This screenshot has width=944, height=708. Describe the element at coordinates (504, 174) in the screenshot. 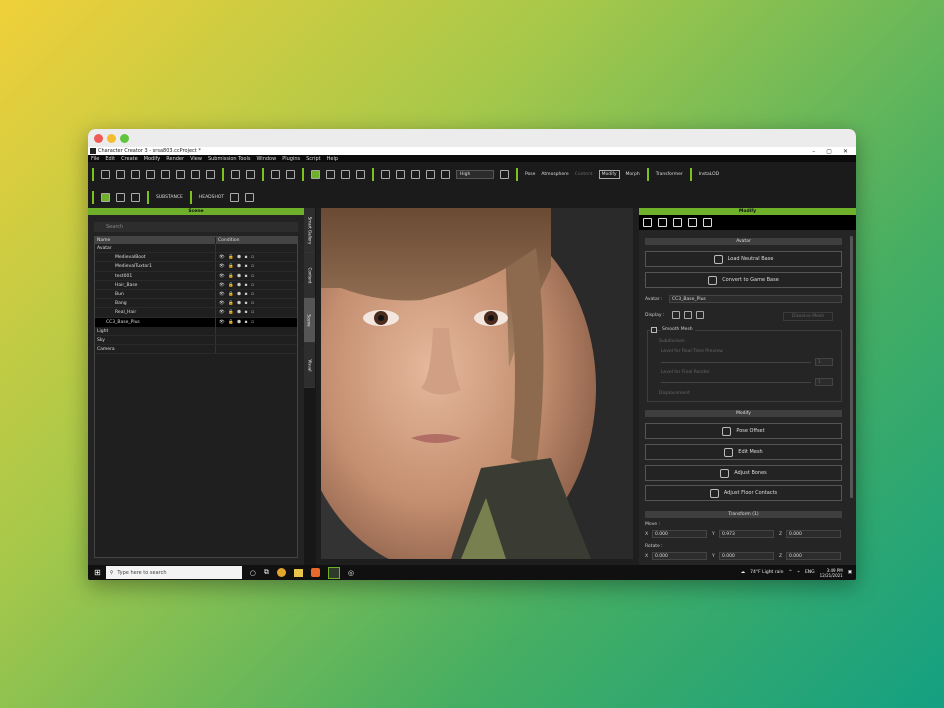

I see `light-icon` at that location.